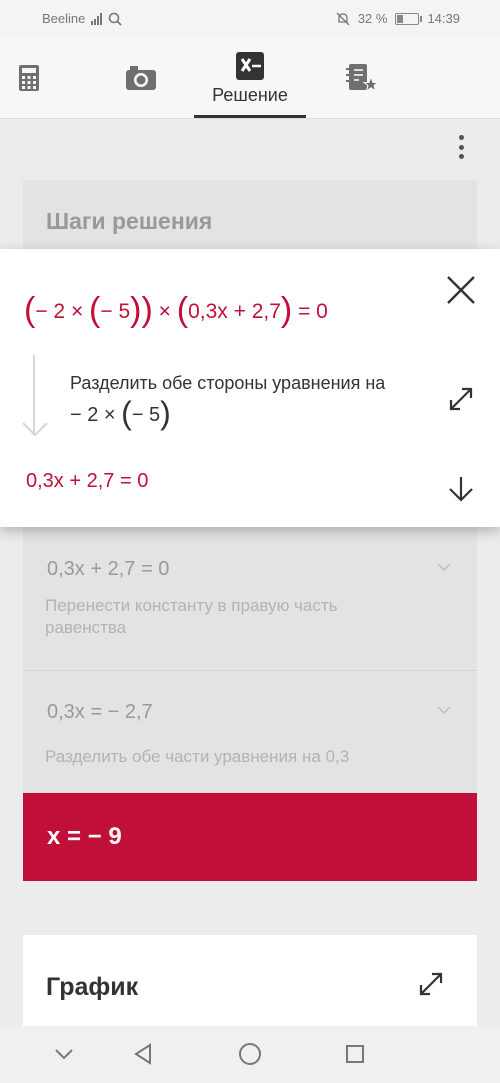 The height and width of the screenshot is (1083, 500). Describe the element at coordinates (250, 837) in the screenshot. I see `answer-bar: x = − 9` at that location.